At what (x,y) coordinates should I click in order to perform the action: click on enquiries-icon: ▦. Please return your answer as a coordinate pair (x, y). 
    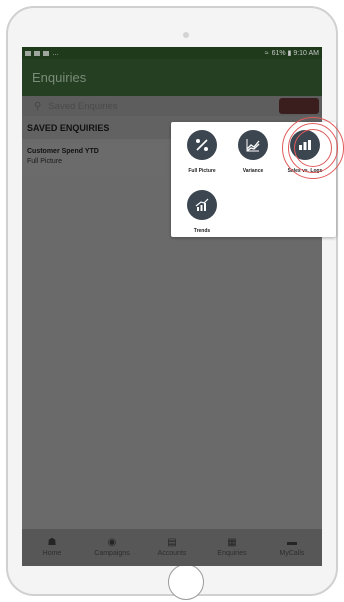
    Looking at the image, I should click on (232, 542).